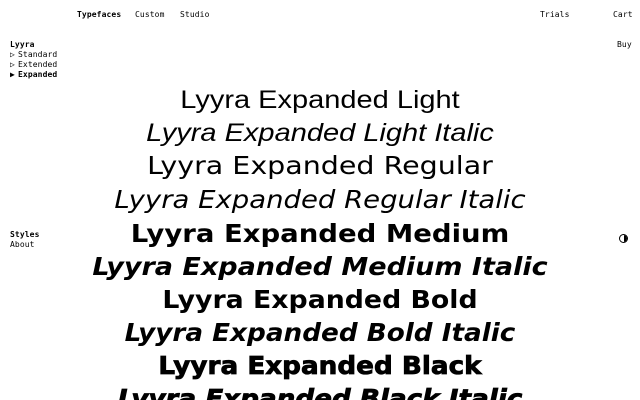 This screenshot has height=400, width=640. I want to click on family-title: Lyyra, so click(22, 44).